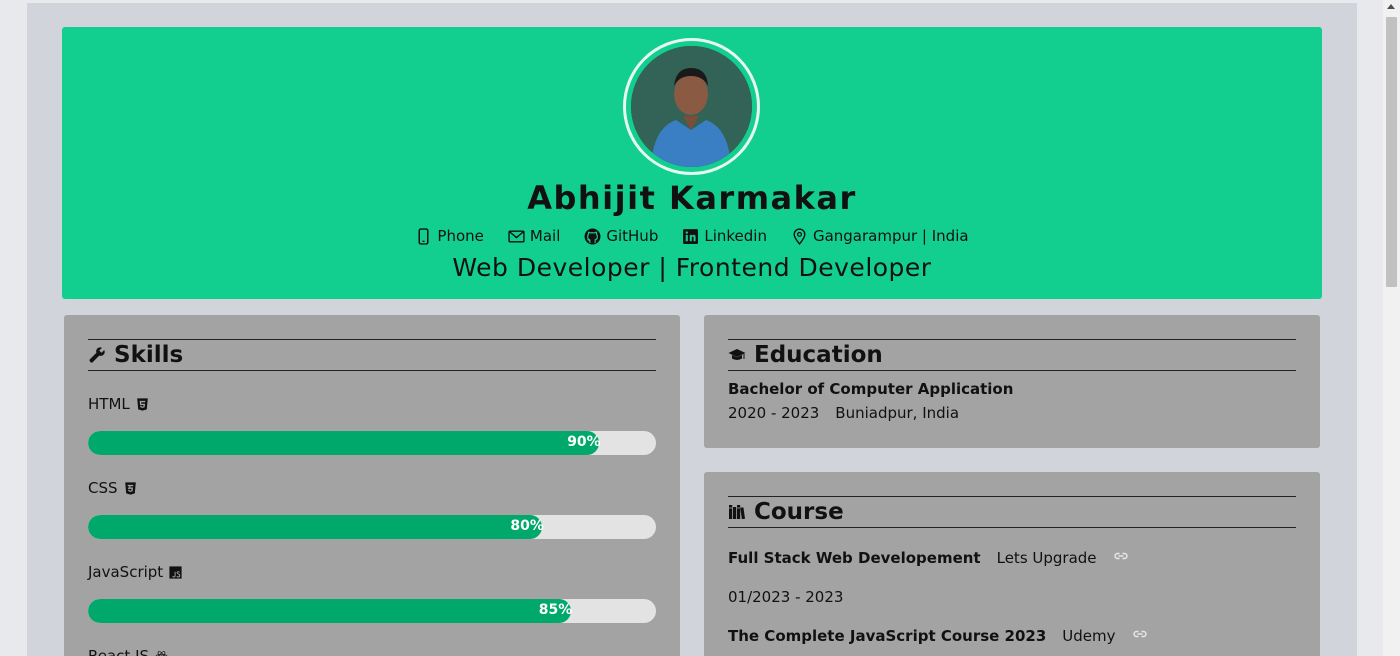 This screenshot has width=1400, height=656. I want to click on phone-icon, so click(423, 236).